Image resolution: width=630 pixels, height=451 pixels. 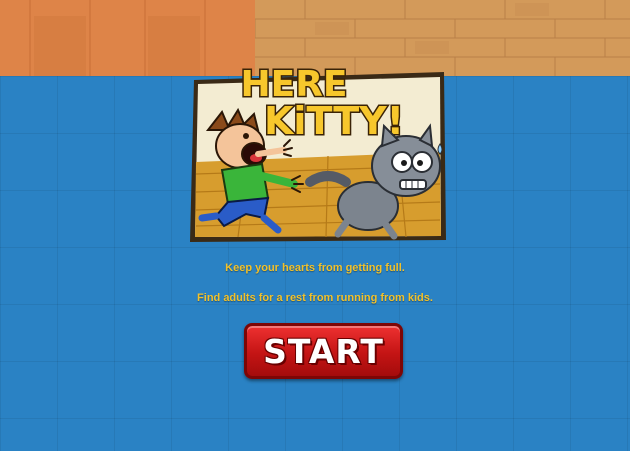 I want to click on start-button-label: START, so click(x=323, y=351).